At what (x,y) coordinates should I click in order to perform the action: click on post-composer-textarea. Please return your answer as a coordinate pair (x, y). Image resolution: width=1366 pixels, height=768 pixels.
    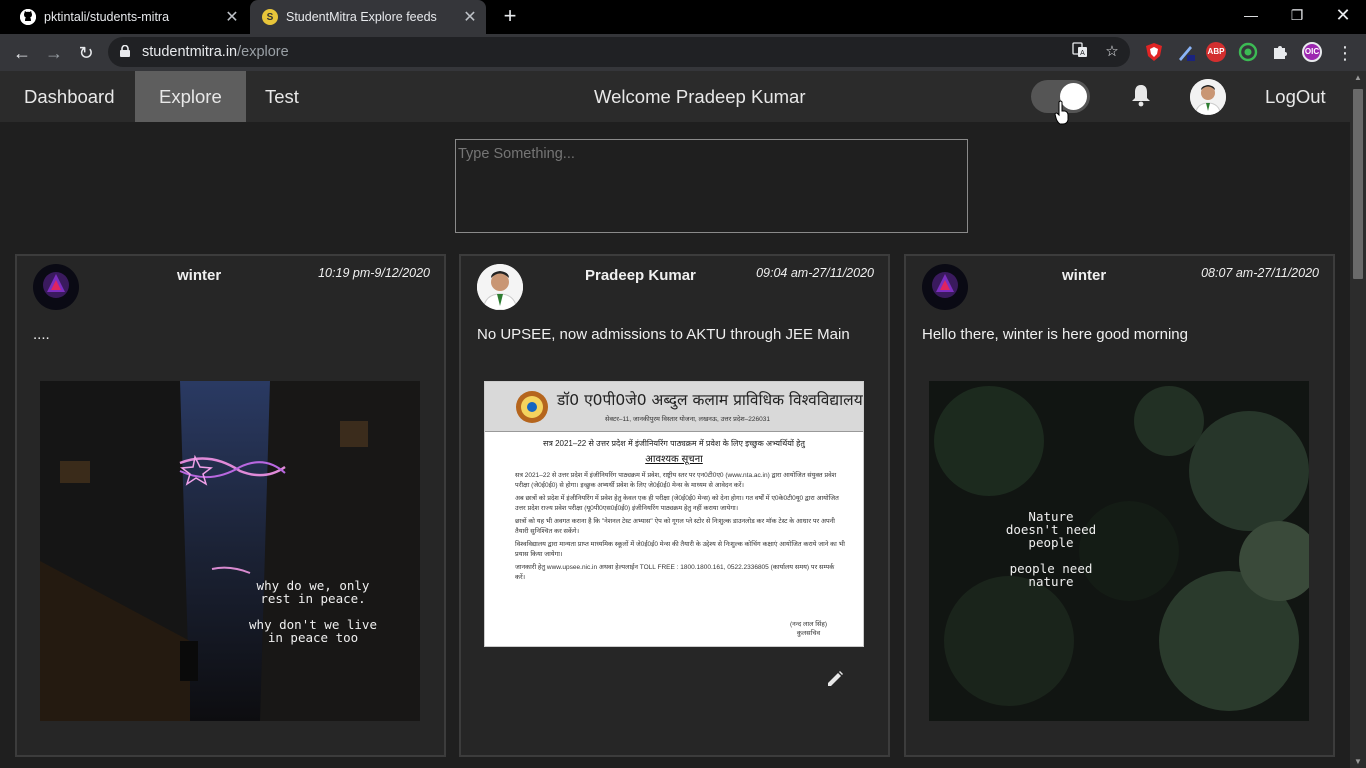
    Looking at the image, I should click on (711, 186).